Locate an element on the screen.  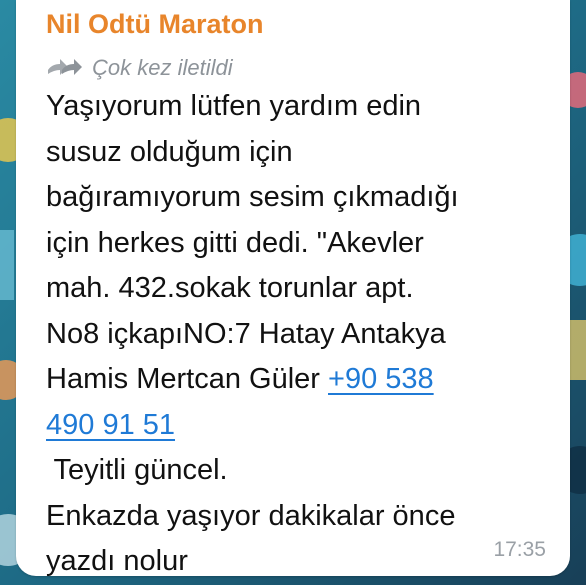
phone-link: +90 538 is located at coordinates (381, 379).